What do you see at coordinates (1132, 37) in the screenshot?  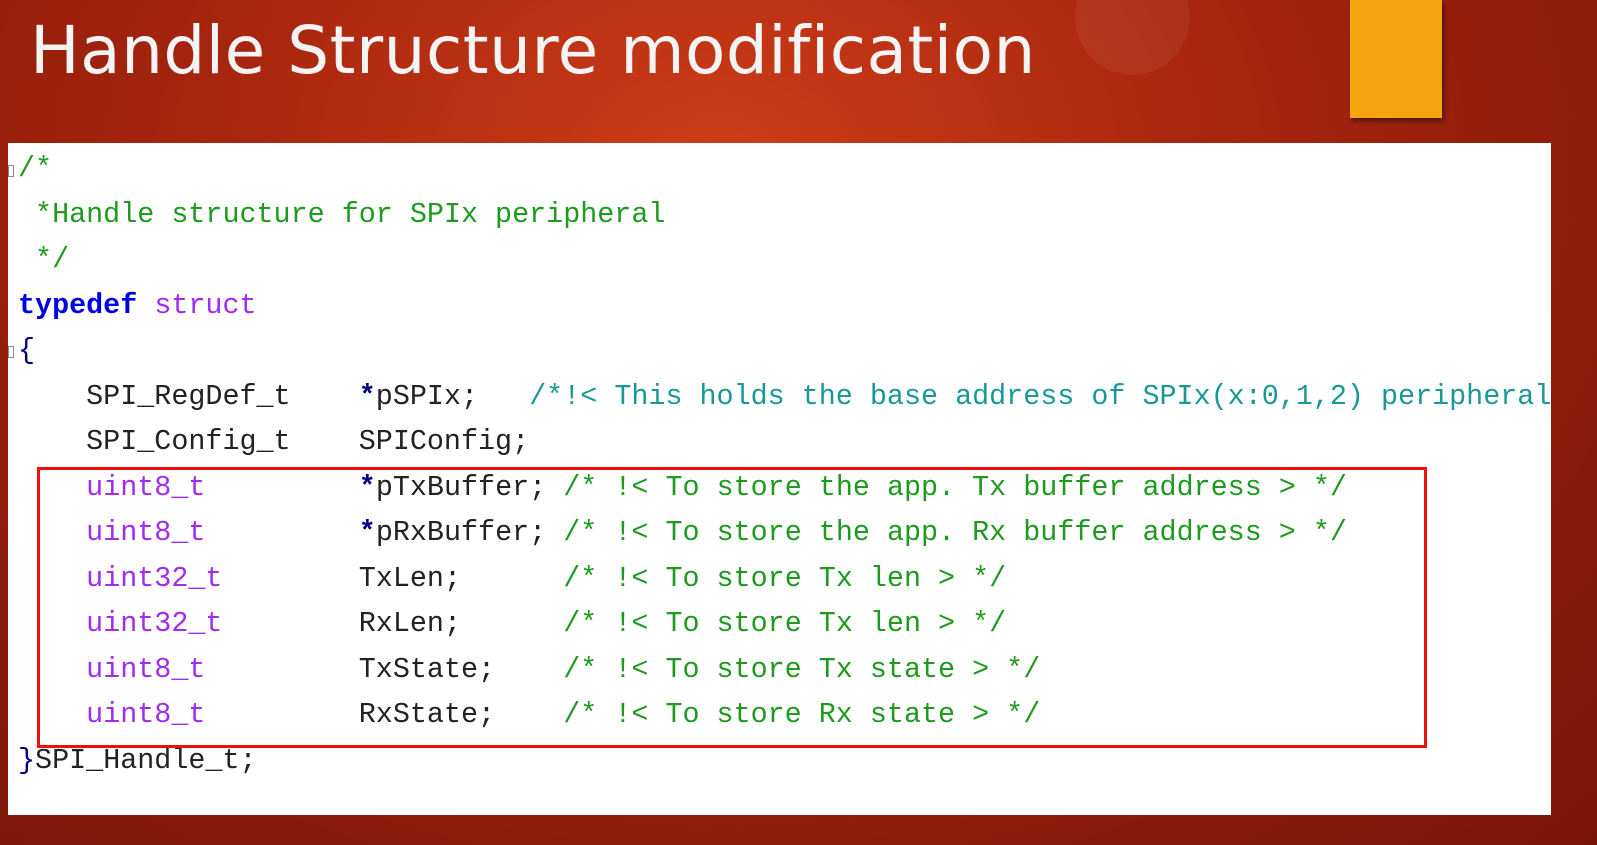 I see `background-decoration` at bounding box center [1132, 37].